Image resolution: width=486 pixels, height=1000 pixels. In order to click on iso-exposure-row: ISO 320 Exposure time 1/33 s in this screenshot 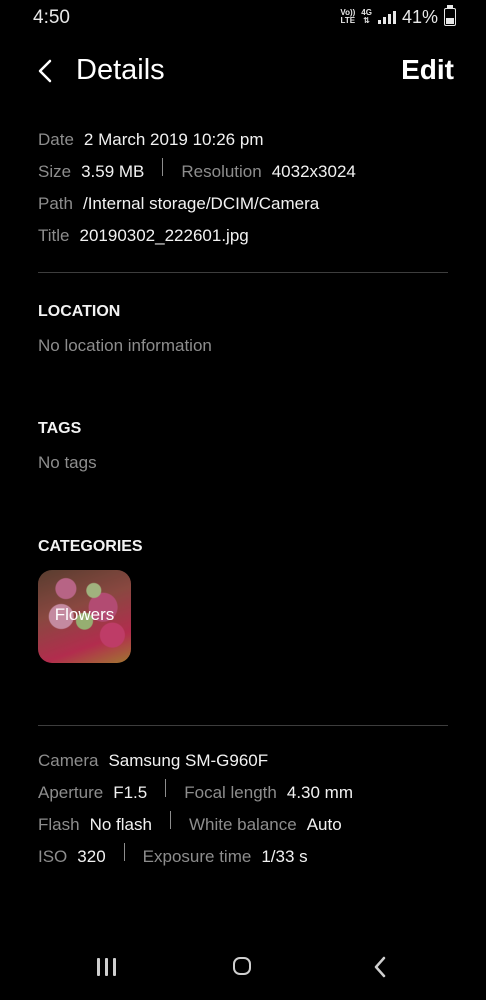, I will do `click(173, 857)`.